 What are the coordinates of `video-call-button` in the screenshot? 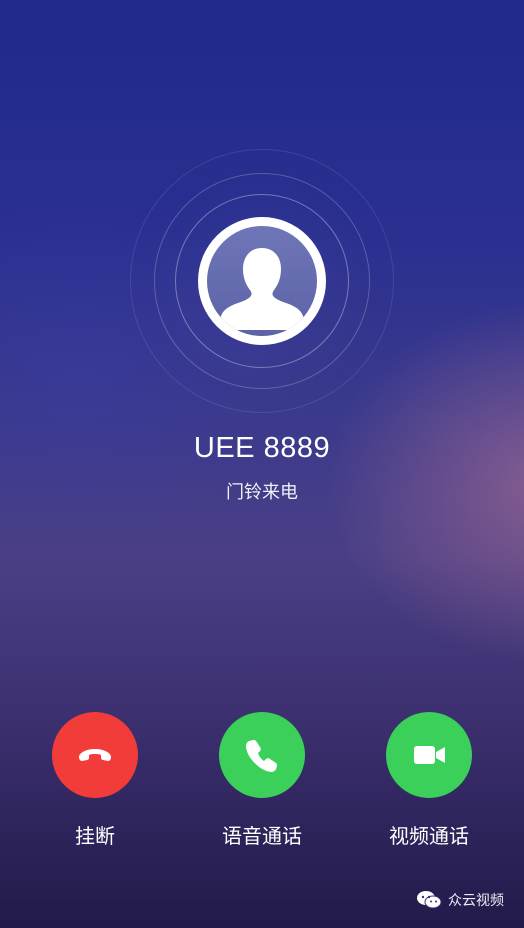 It's located at (429, 755).